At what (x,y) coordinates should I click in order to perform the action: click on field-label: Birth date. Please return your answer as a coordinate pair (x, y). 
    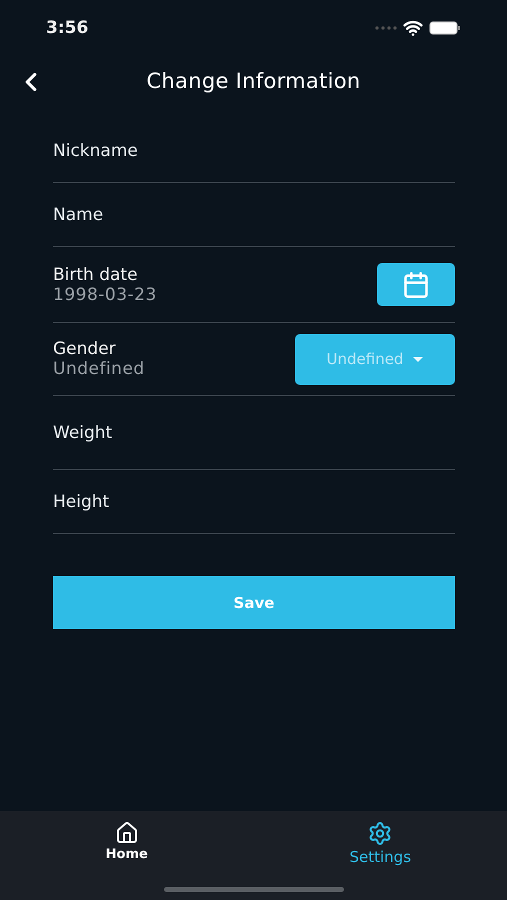
    Looking at the image, I should click on (96, 274).